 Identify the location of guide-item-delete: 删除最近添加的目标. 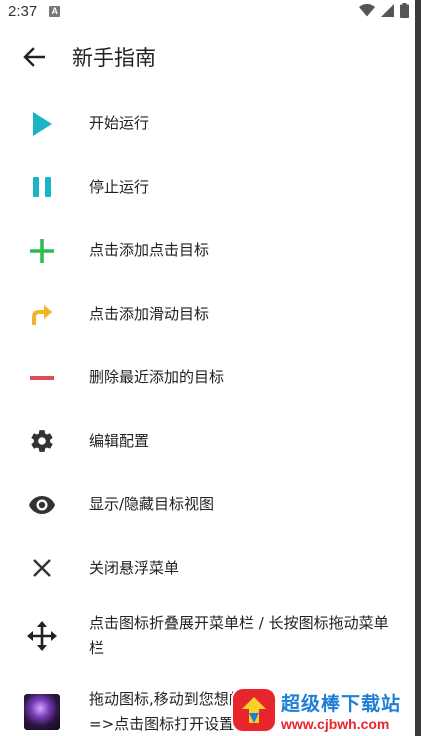
(207, 378).